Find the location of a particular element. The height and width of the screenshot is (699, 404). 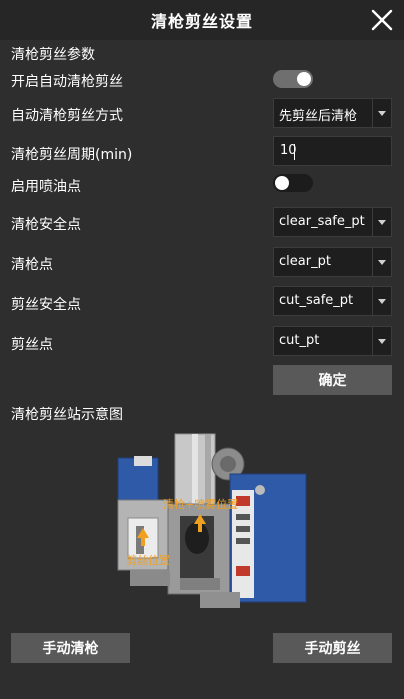

cut-safe-point-value: cut_safe_pt is located at coordinates (316, 300).